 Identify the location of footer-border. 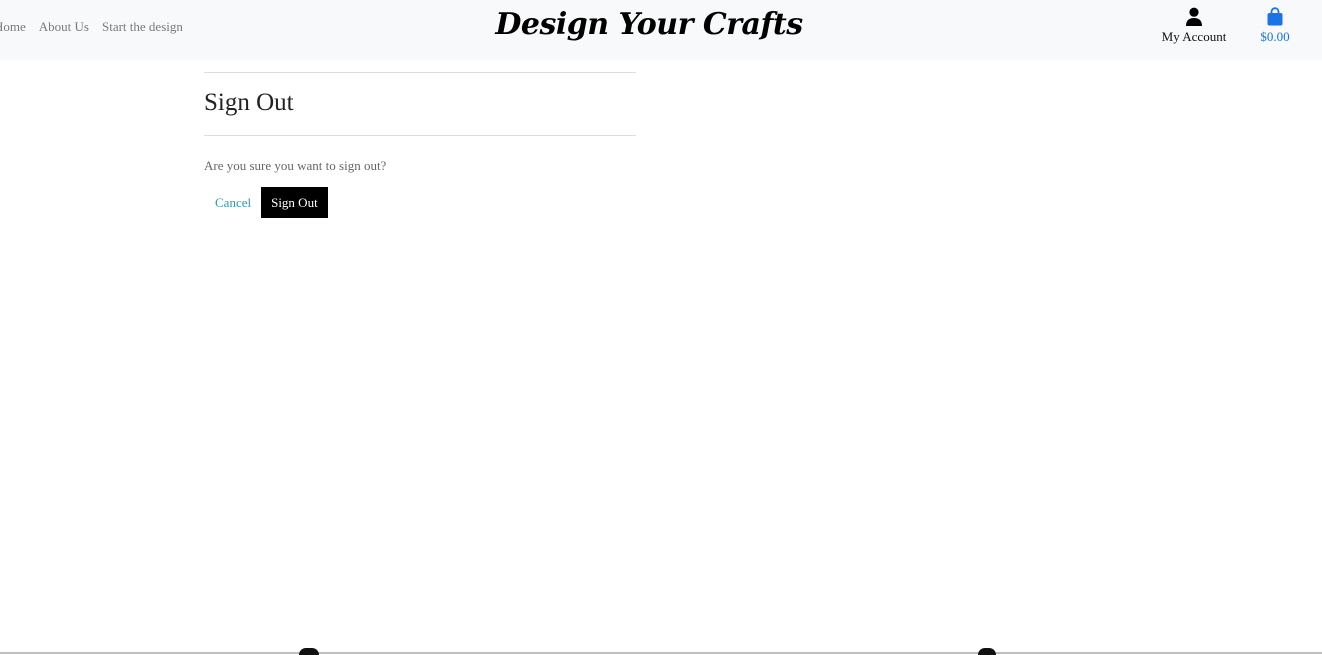
(661, 653).